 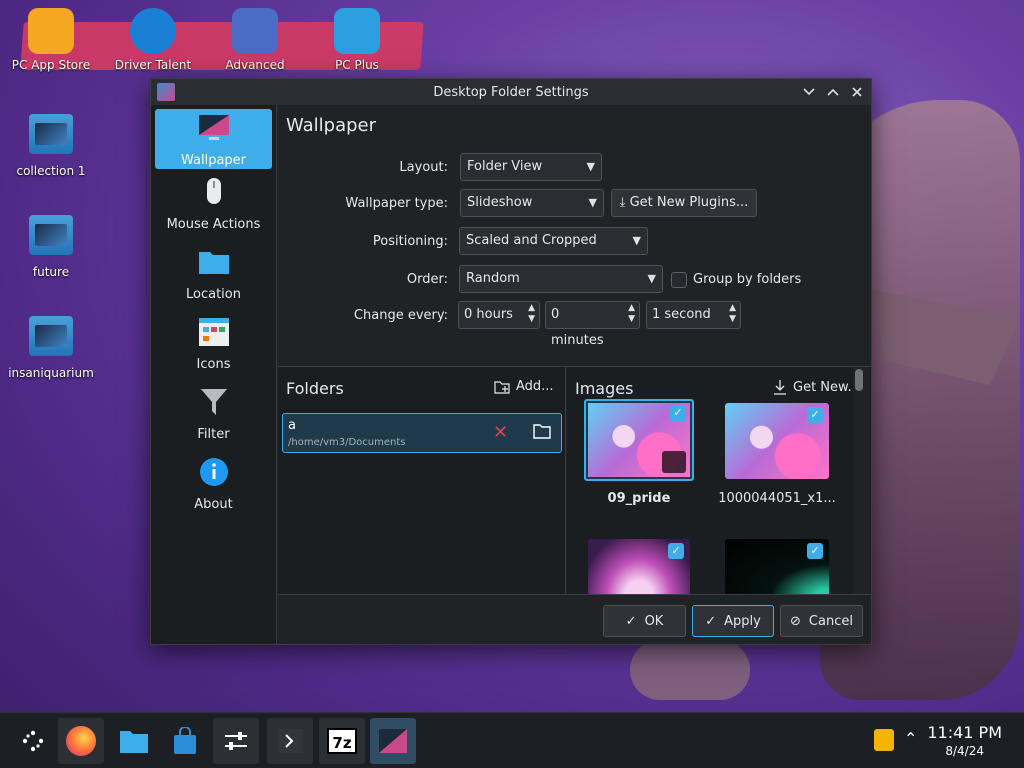 I want to click on app-launcher-button, so click(x=33, y=741).